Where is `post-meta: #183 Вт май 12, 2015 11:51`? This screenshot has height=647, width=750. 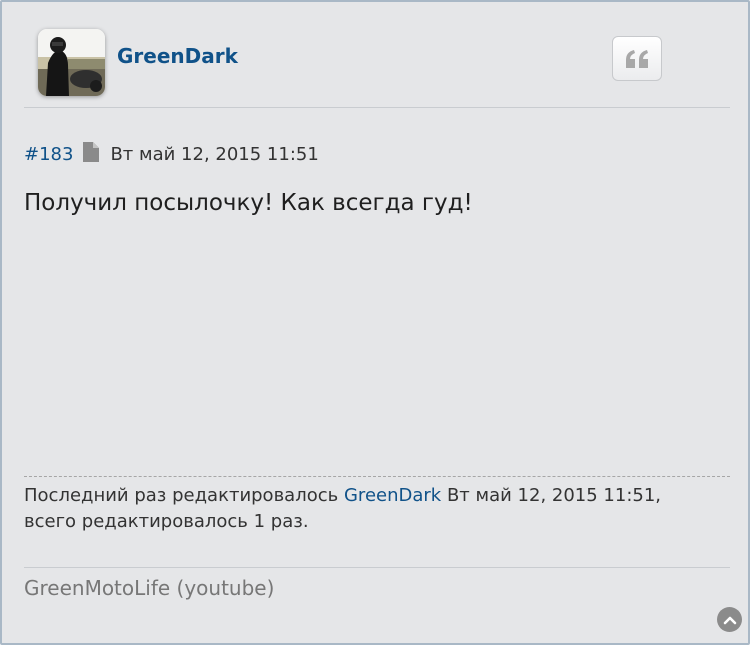
post-meta: #183 Вт май 12, 2015 11:51 is located at coordinates (171, 154).